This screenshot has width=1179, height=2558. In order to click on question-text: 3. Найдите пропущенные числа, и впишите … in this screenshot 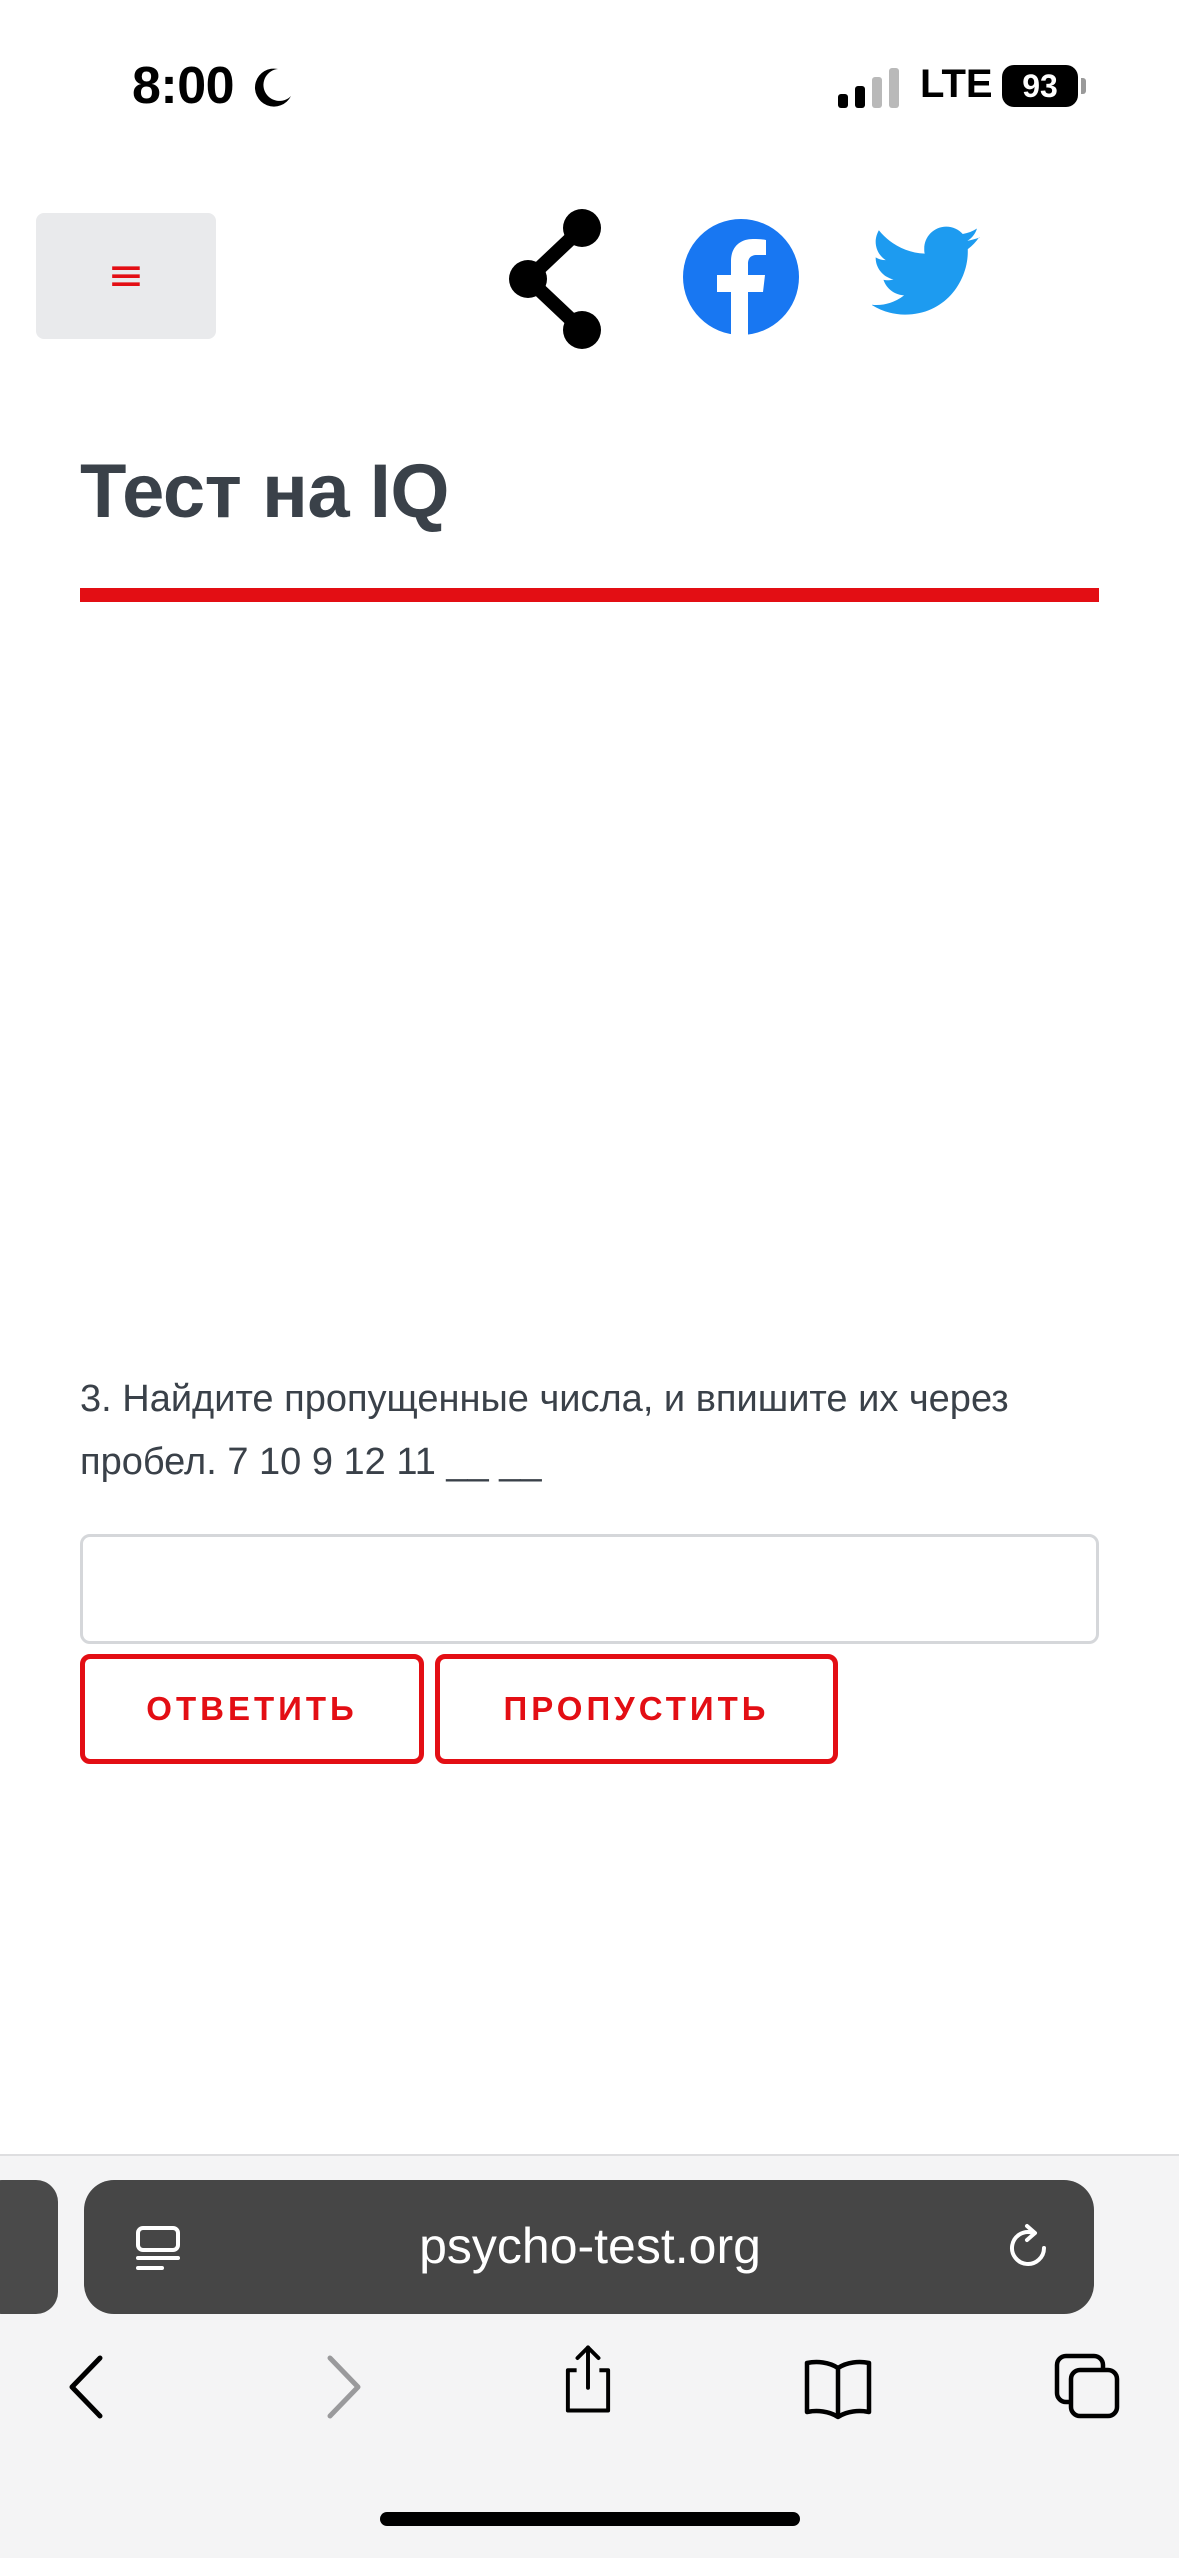, I will do `click(544, 1430)`.